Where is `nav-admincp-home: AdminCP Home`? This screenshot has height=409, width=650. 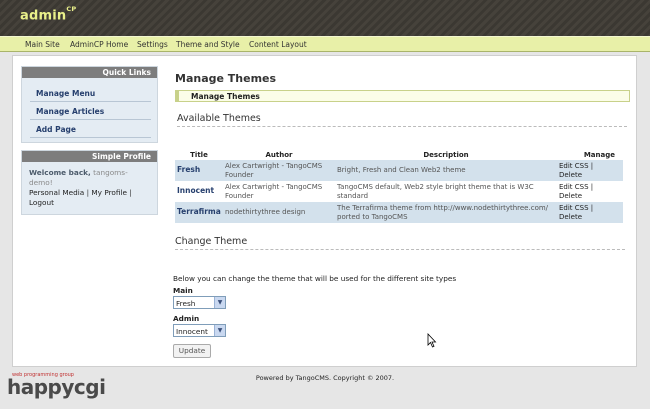
nav-admincp-home: AdminCP Home is located at coordinates (99, 44).